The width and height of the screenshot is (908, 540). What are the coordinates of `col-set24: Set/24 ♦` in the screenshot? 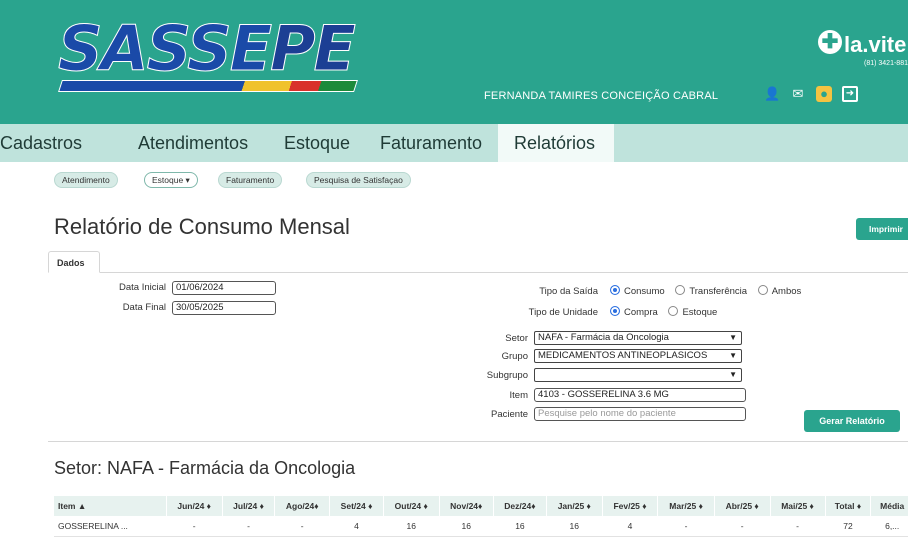 It's located at (356, 506).